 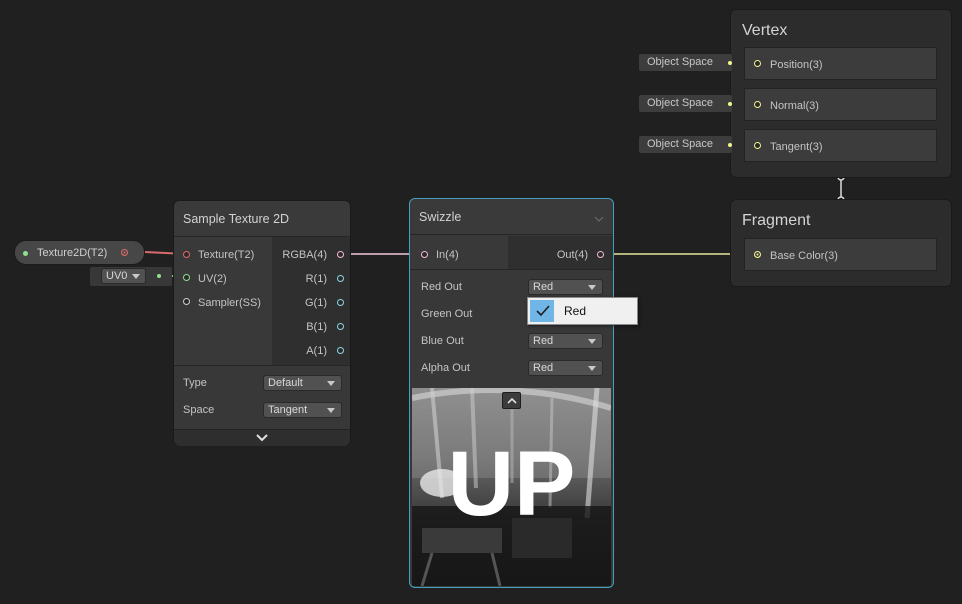 I want to click on type-dropdown: Default, so click(x=302, y=383).